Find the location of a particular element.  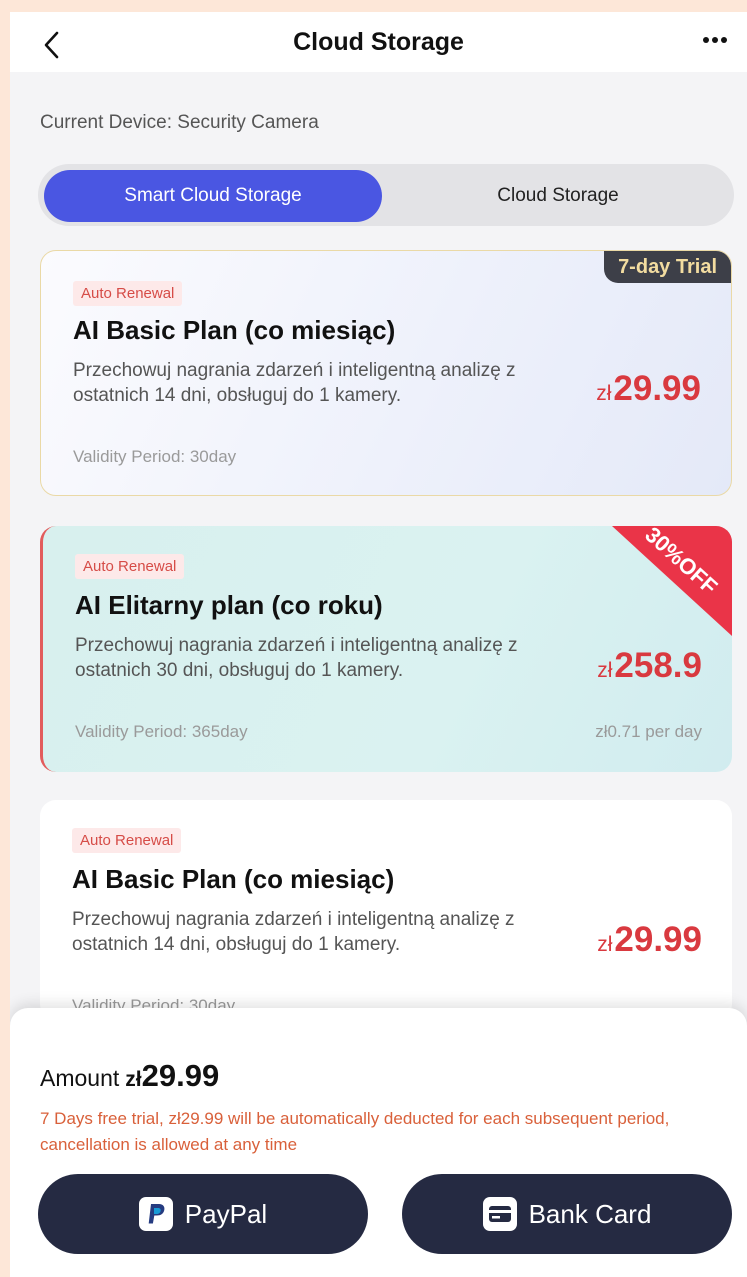

page-title: Cloud Storage is located at coordinates (378, 42).